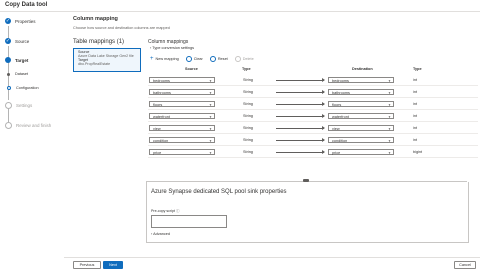 The width and height of the screenshot is (480, 270). I want to click on destination-column-select: bathrooms ▼, so click(361, 92).